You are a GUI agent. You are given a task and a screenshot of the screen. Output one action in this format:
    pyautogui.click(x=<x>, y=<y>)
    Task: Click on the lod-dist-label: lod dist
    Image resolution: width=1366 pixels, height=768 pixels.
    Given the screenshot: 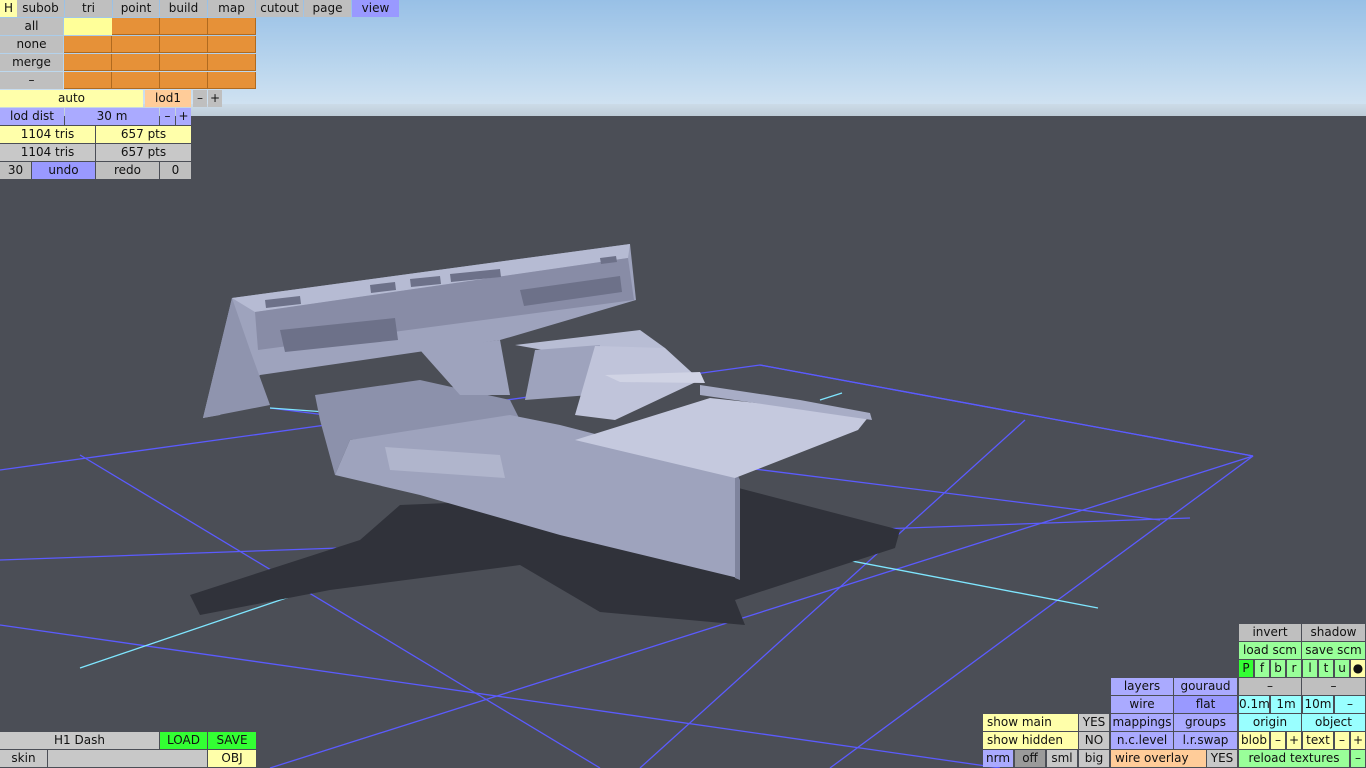 What is the action you would take?
    pyautogui.click(x=32, y=116)
    